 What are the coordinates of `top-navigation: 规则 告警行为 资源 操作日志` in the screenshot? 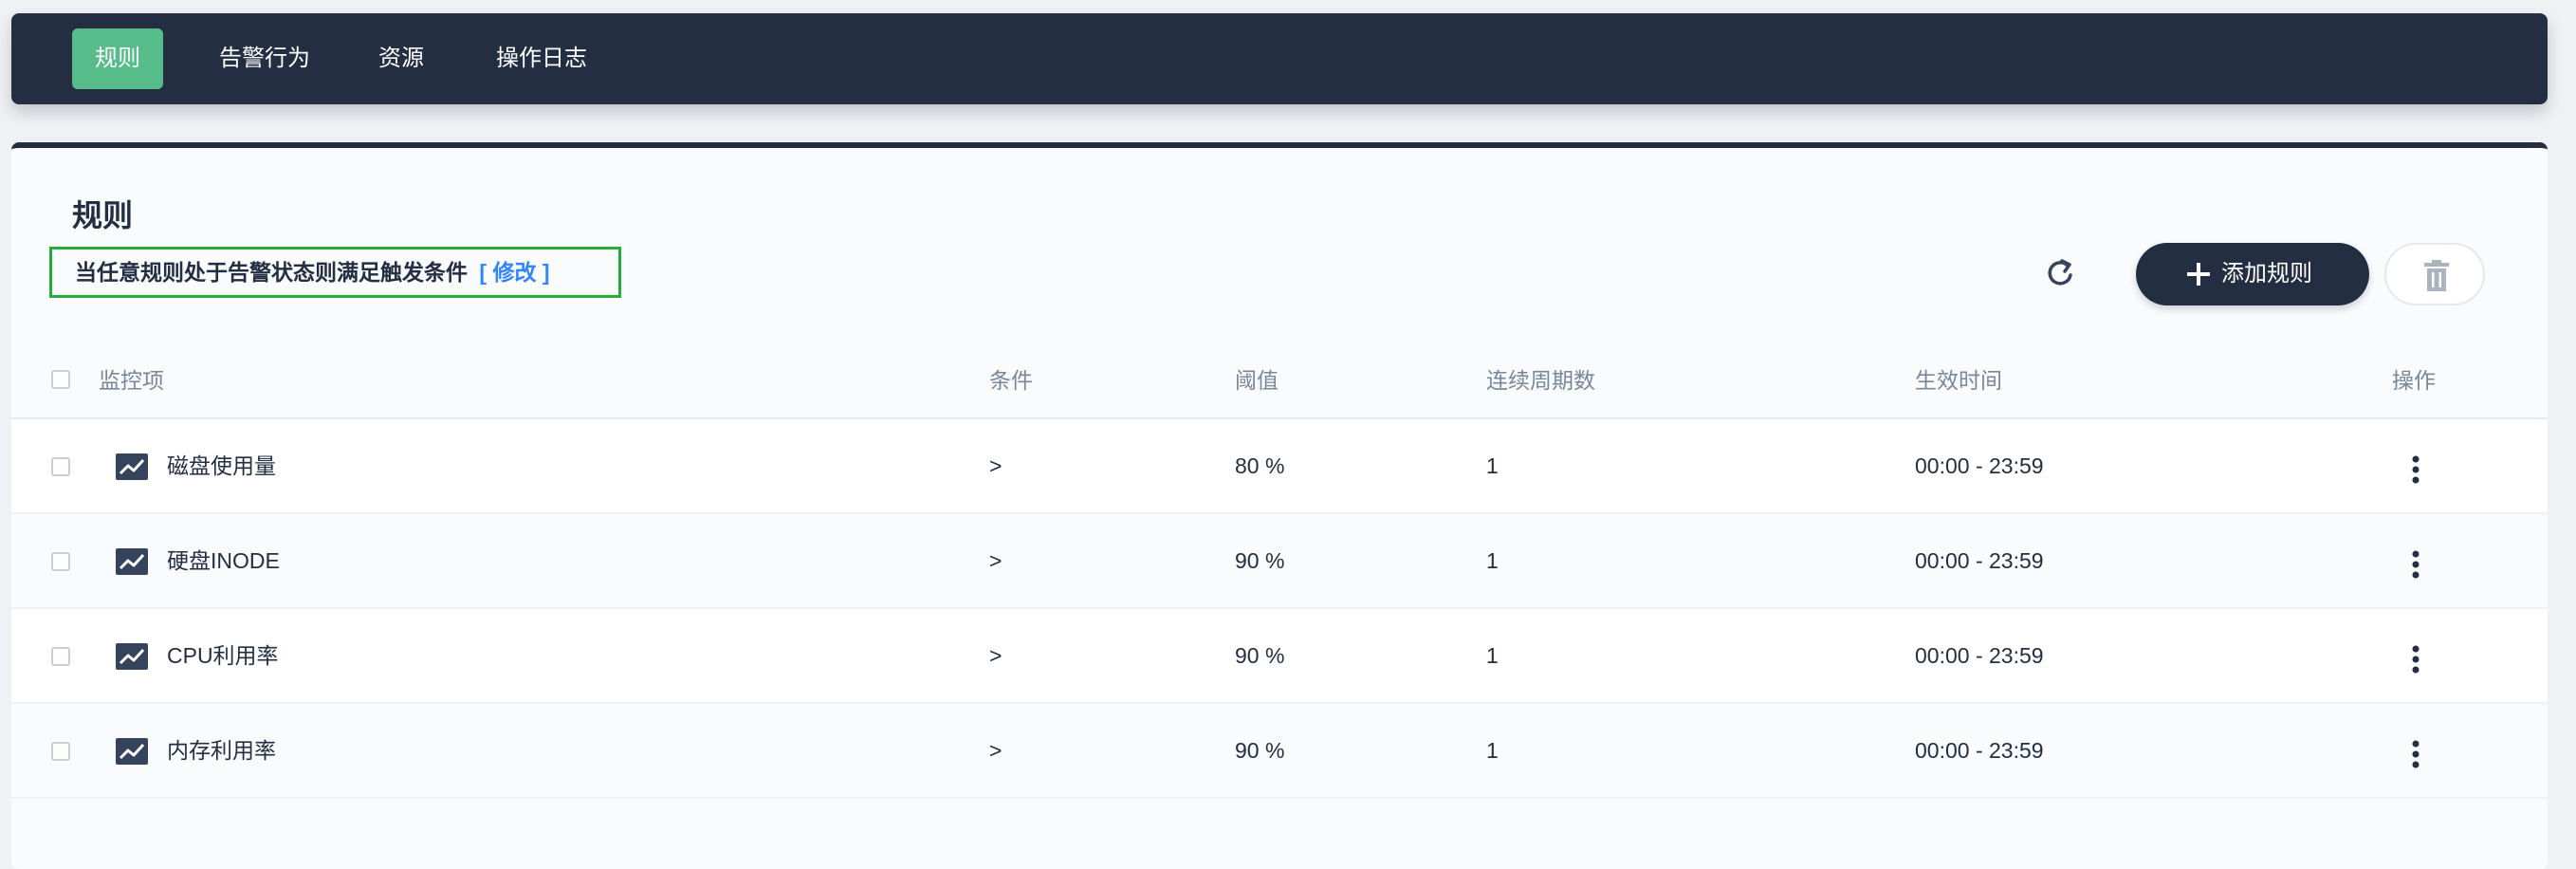 It's located at (1279, 59).